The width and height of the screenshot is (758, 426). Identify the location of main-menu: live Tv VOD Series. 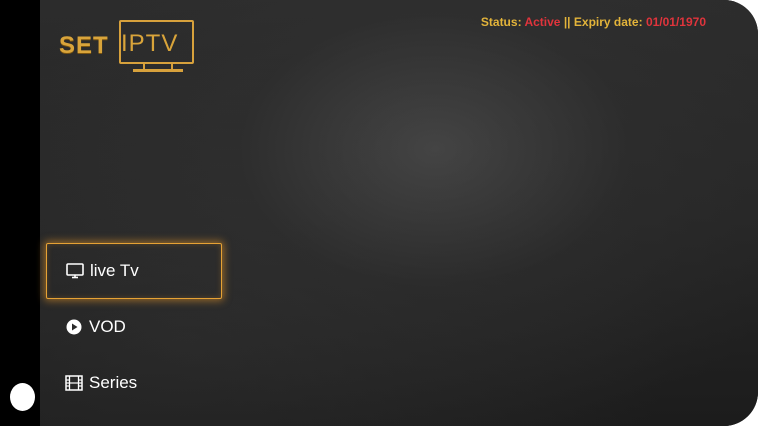
(134, 327).